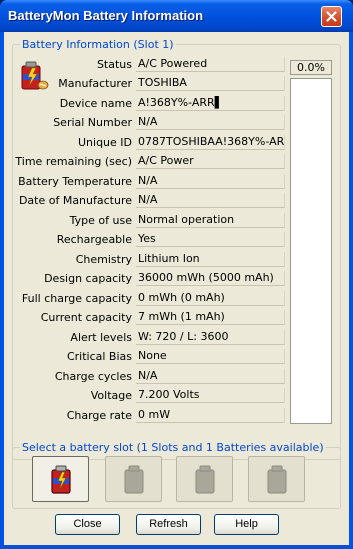 Image resolution: width=353 pixels, height=549 pixels. Describe the element at coordinates (75, 181) in the screenshot. I see `battery-temperature-label: Battery Temperature` at that location.